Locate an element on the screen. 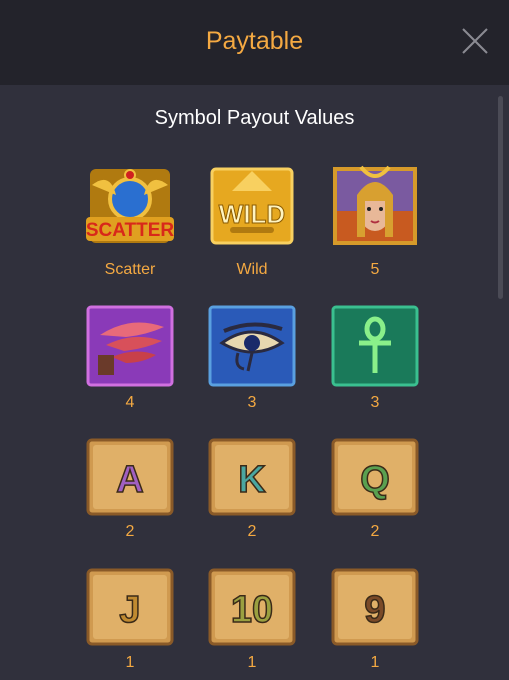  number-10-symbol: 10 is located at coordinates (252, 607).